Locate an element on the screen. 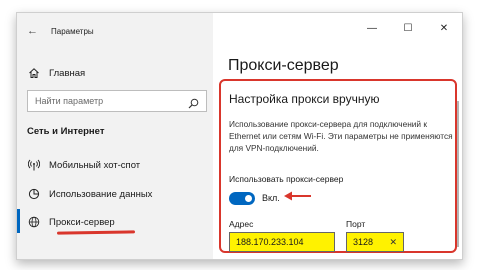 This screenshot has width=480, height=270. home-icon is located at coordinates (34, 73).